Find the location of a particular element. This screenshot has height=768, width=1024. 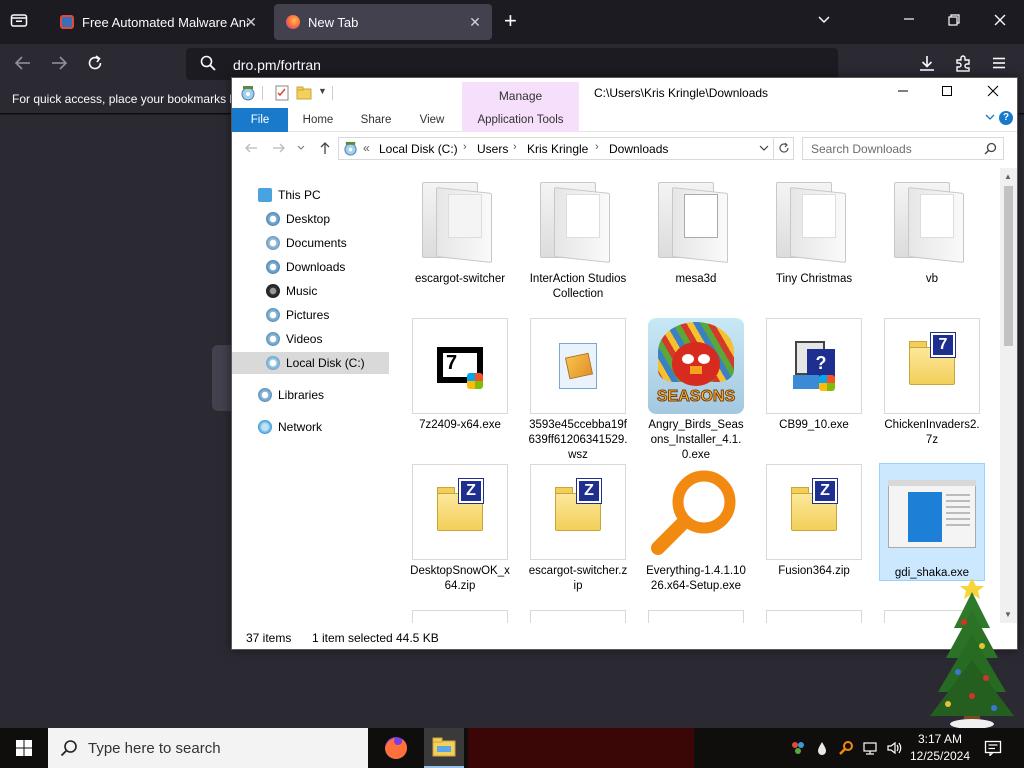

maximize-button is located at coordinates (947, 93).